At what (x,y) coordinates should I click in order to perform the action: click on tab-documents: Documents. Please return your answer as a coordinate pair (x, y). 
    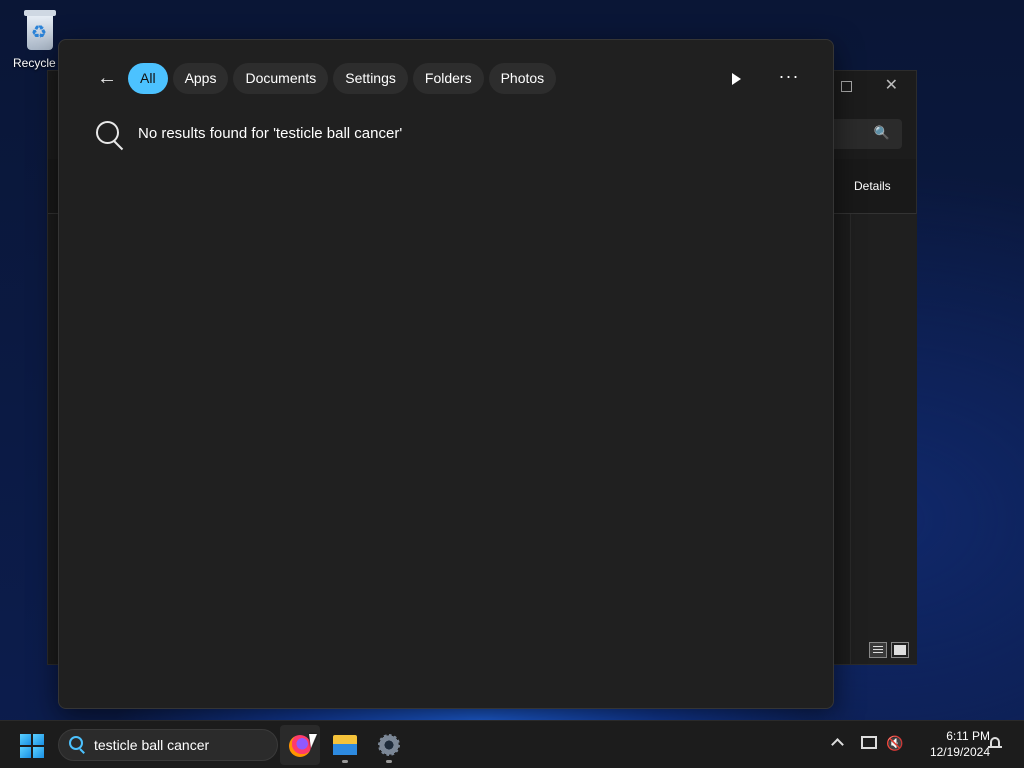
    Looking at the image, I should click on (281, 78).